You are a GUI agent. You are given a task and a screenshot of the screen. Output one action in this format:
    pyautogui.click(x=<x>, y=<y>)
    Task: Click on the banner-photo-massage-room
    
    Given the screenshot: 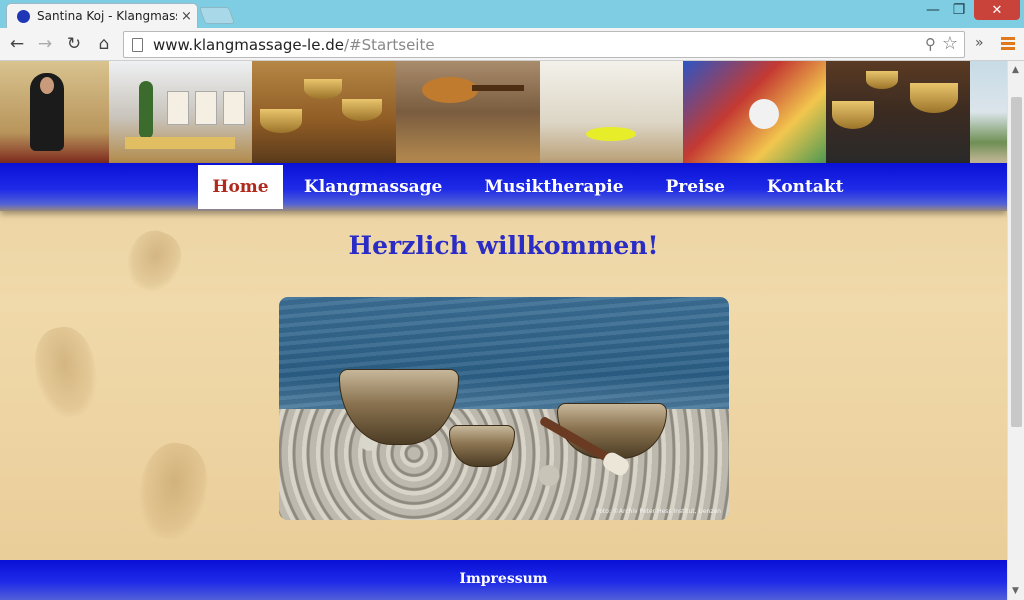 What is the action you would take?
    pyautogui.click(x=180, y=112)
    